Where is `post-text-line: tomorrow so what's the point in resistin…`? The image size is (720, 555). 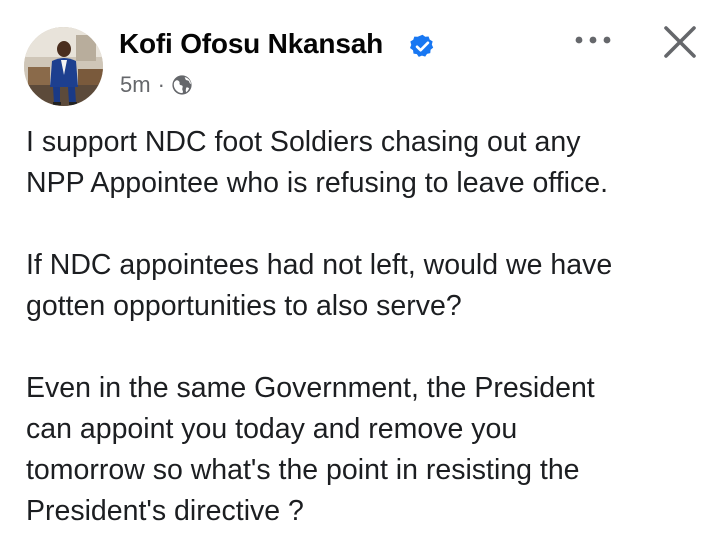
post-text-line: tomorrow so what's the point in resistin… is located at coordinates (303, 470).